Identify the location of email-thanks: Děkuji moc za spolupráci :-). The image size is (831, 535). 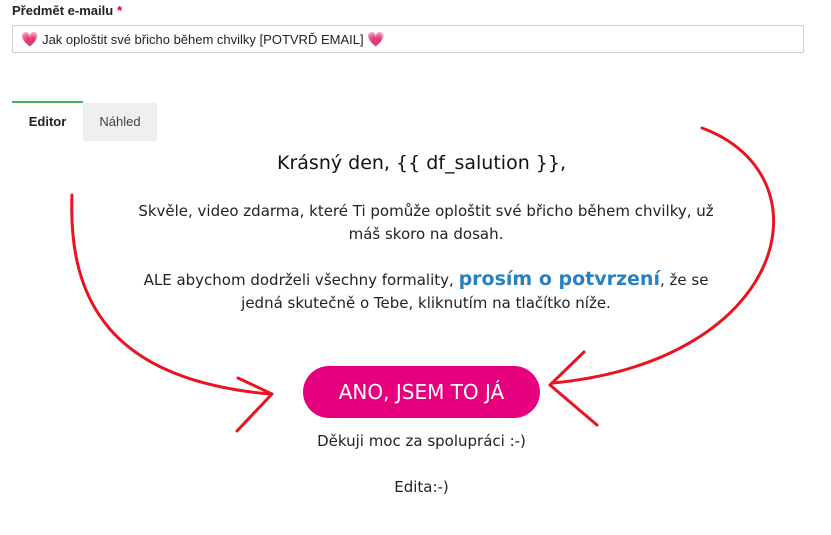
(421, 441).